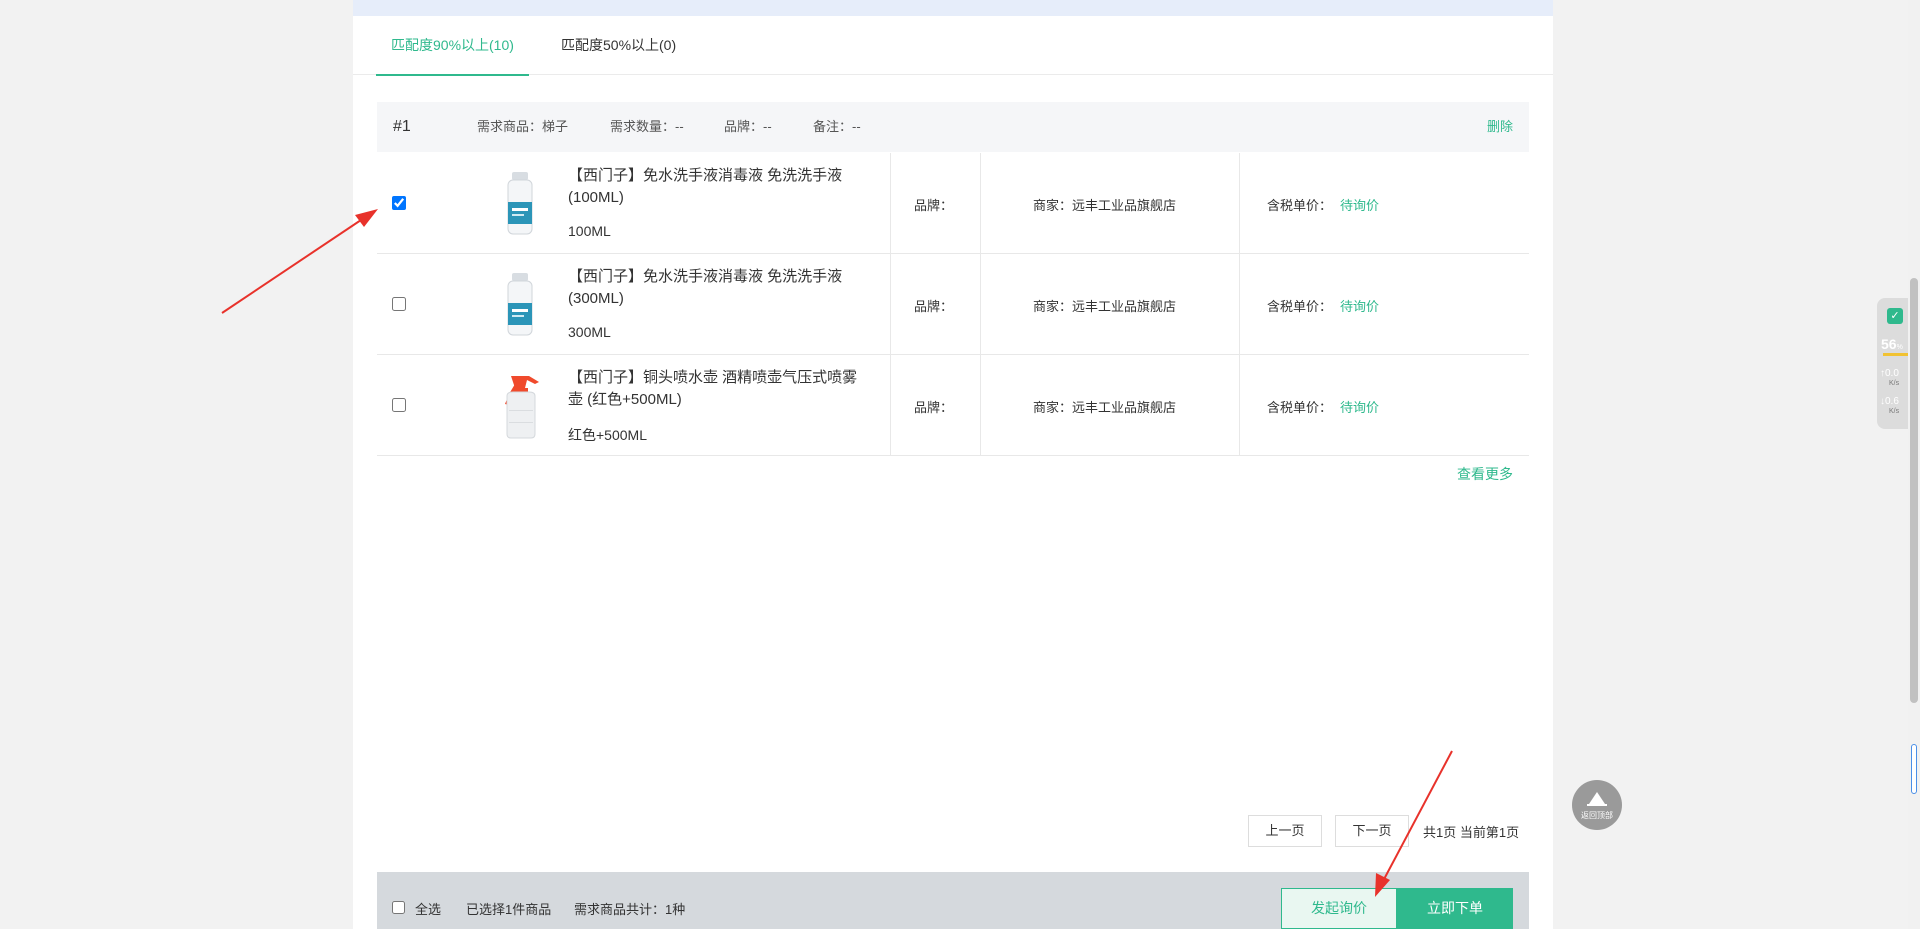 This screenshot has width=1920, height=929. What do you see at coordinates (589, 332) in the screenshot?
I see `product-spec: 300ML` at bounding box center [589, 332].